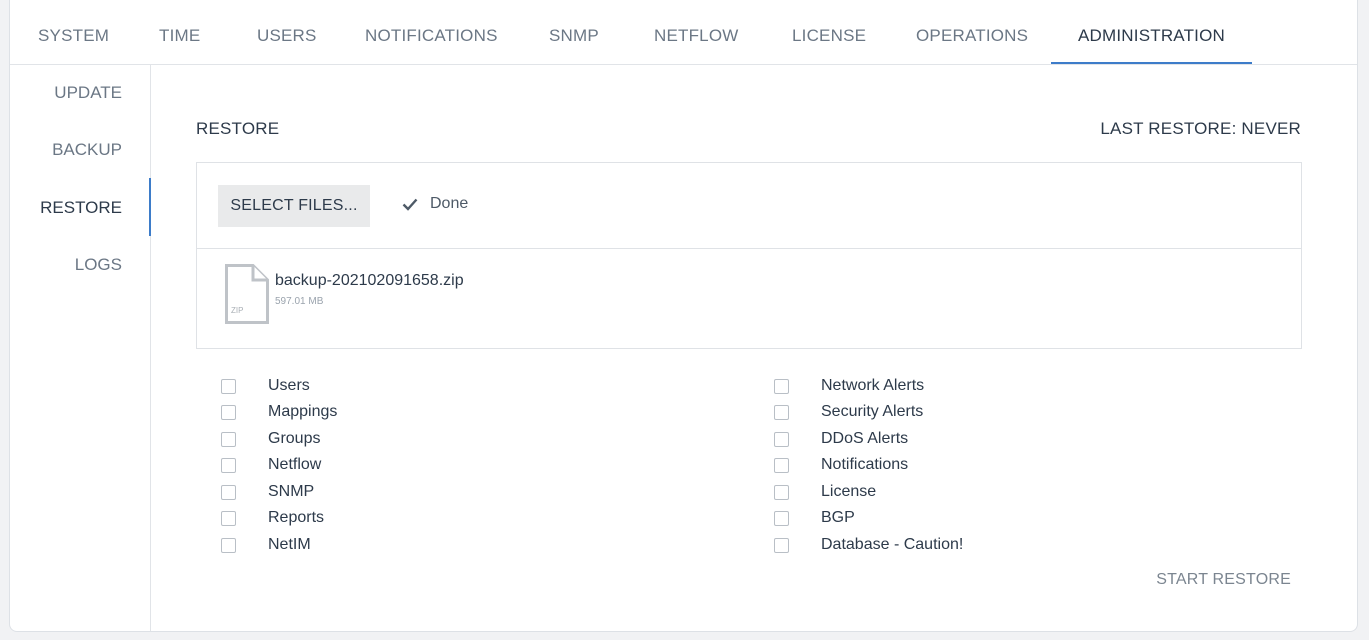 Image resolution: width=1369 pixels, height=640 pixels. I want to click on option-mappings: Mappings, so click(279, 412).